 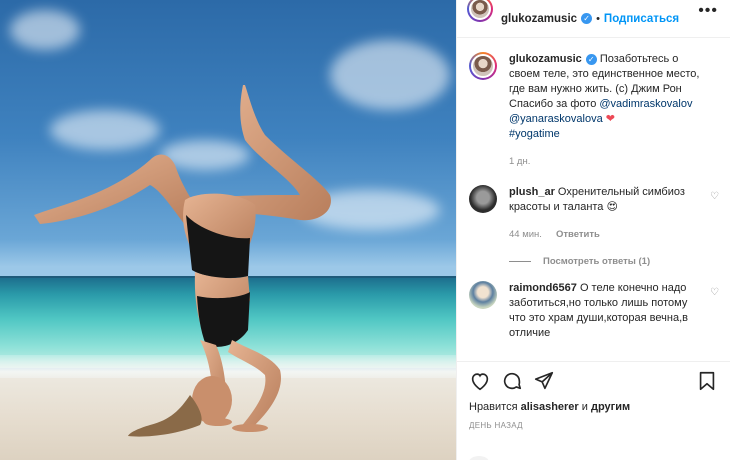 I want to click on likes-prefix: Нравится, so click(x=493, y=407).